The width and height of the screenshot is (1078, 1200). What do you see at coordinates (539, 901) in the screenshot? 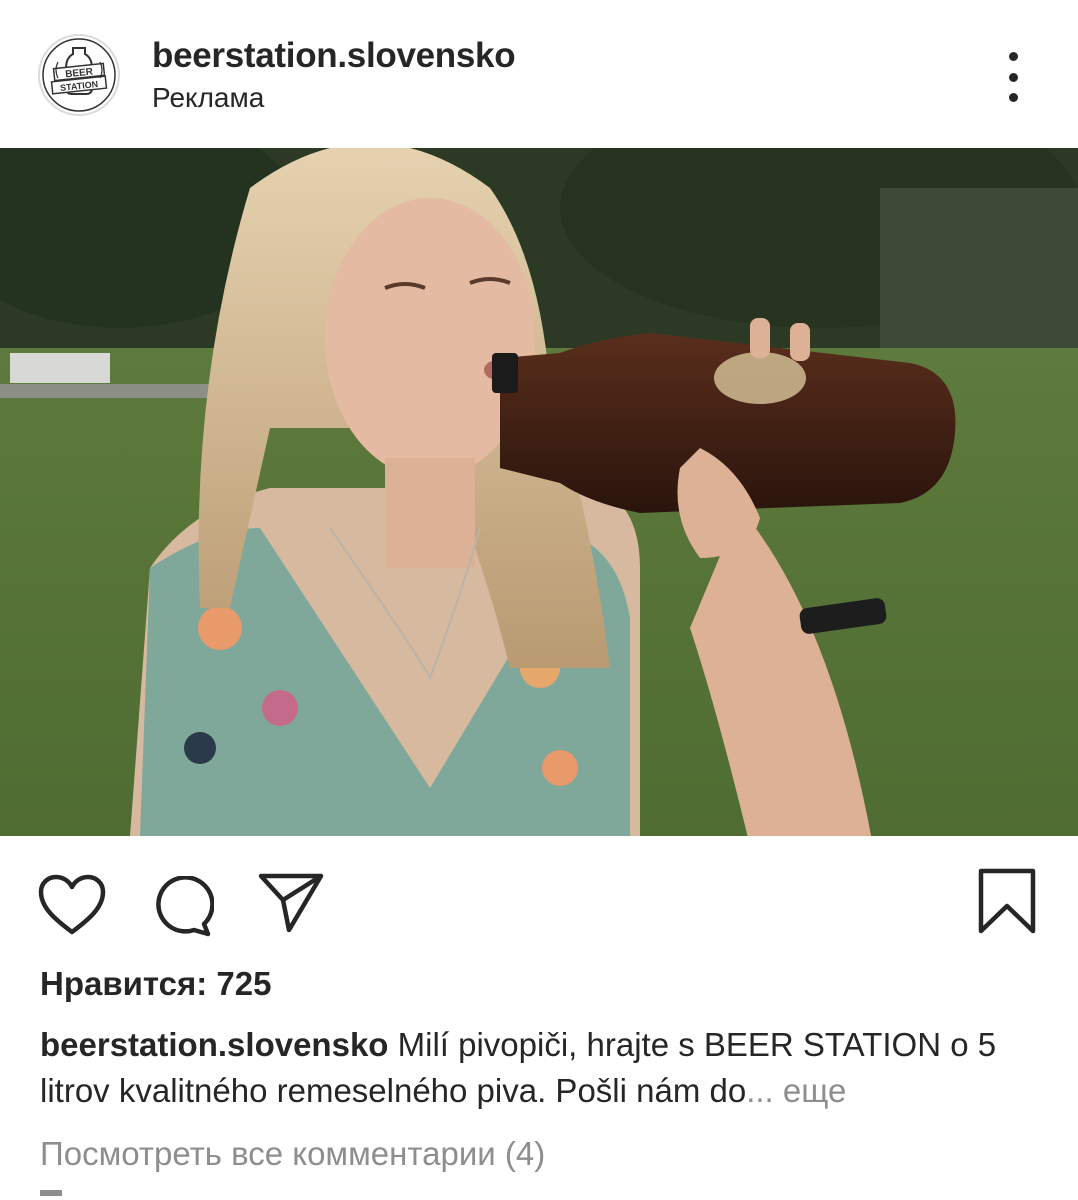
I see `post-actions` at bounding box center [539, 901].